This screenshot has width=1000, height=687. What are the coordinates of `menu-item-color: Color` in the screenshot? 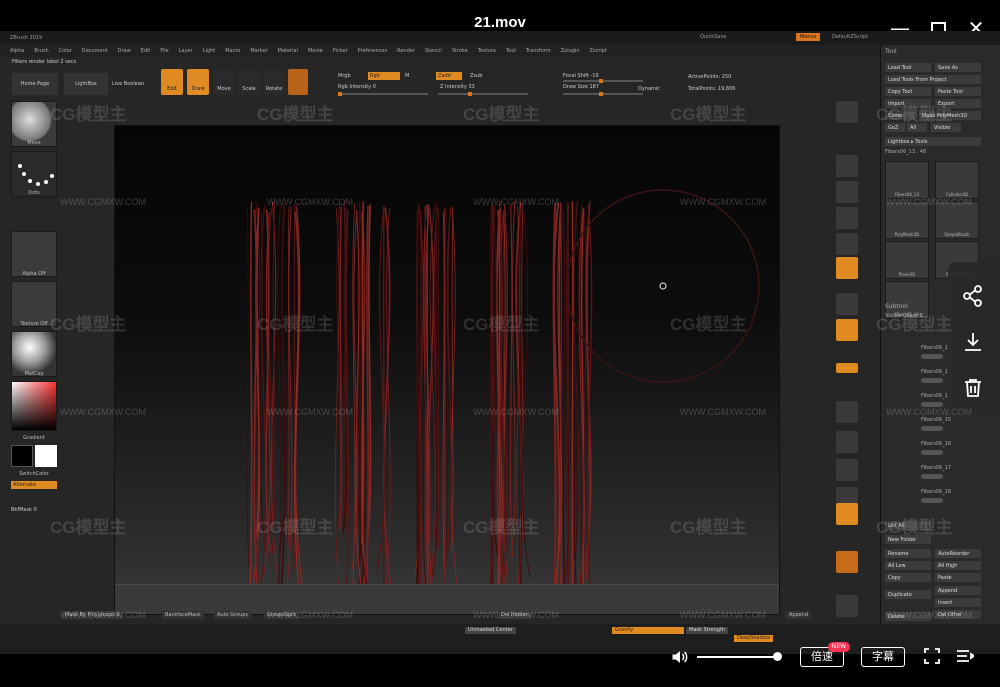 It's located at (65, 51).